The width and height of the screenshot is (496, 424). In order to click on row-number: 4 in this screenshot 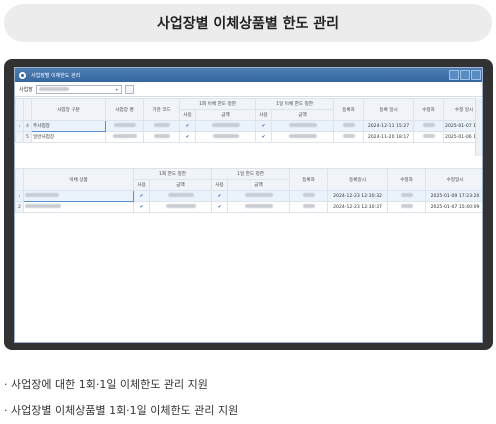, I will do `click(27, 126)`.